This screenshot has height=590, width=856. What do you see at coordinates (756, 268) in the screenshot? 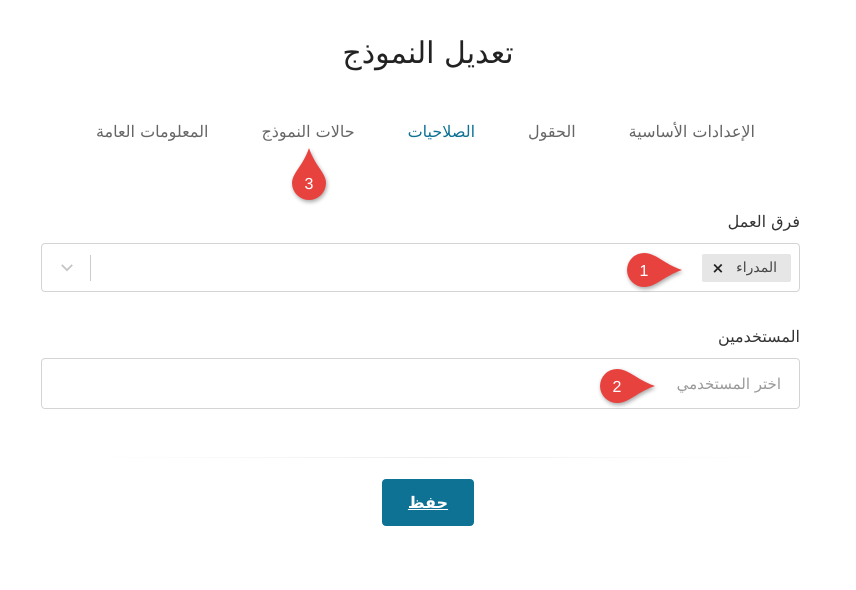
I see `tag-label: المدراء` at bounding box center [756, 268].